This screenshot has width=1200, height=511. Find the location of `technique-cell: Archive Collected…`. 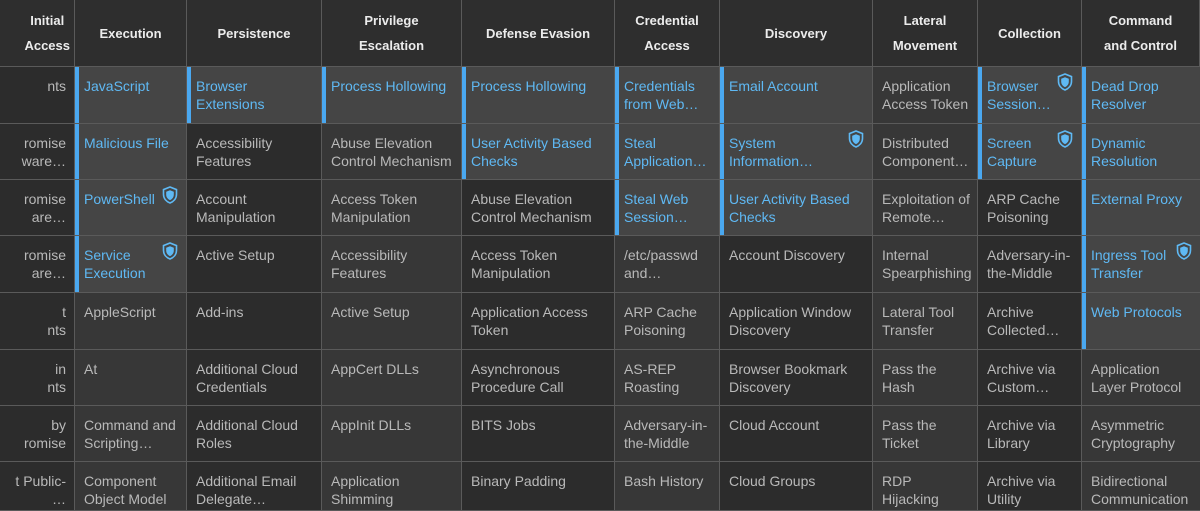

technique-cell: Archive Collected… is located at coordinates (1030, 321).